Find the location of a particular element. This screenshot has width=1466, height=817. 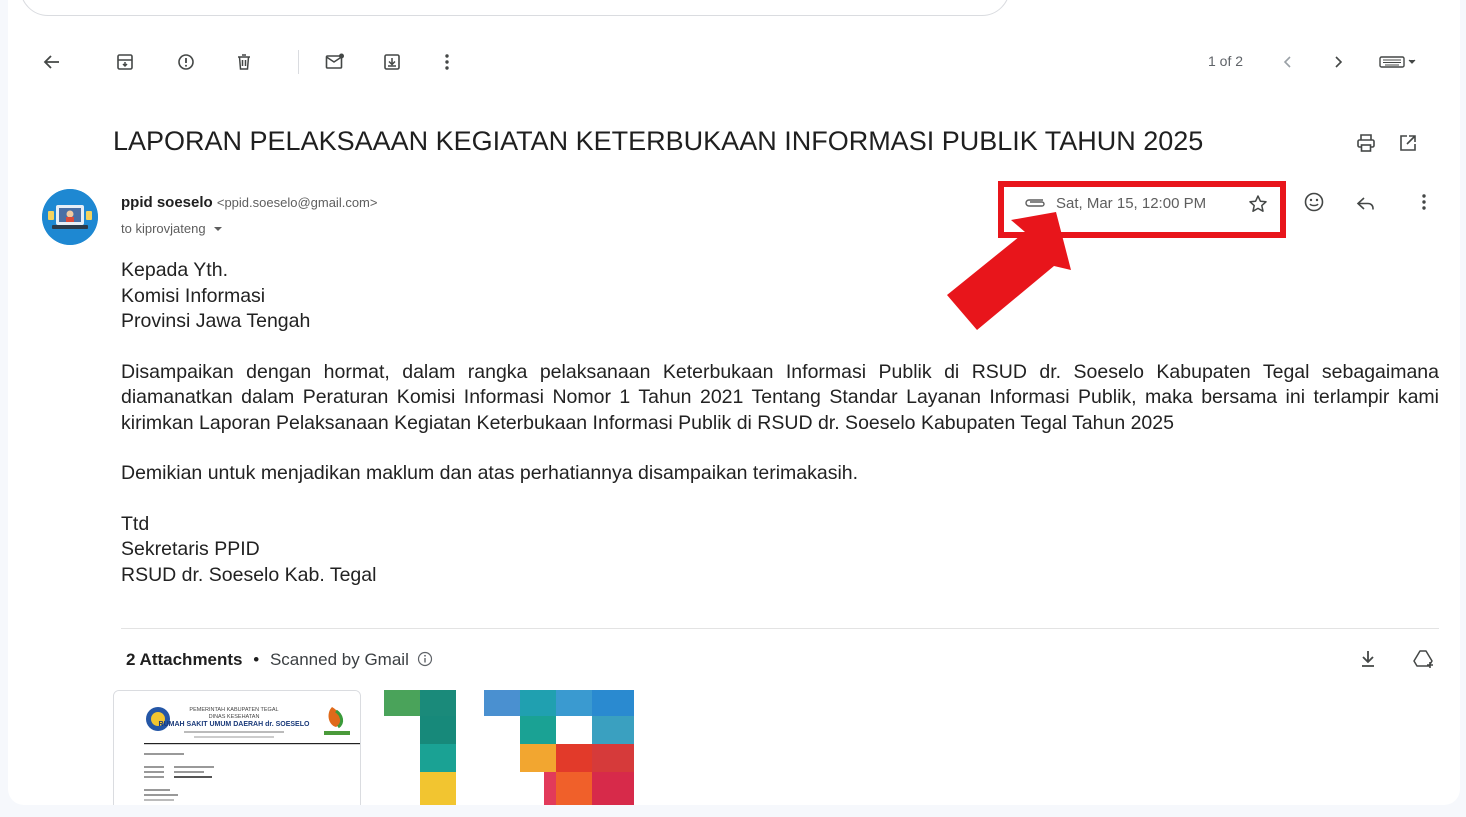

greeting-line: Komisi Informasi is located at coordinates (193, 295).